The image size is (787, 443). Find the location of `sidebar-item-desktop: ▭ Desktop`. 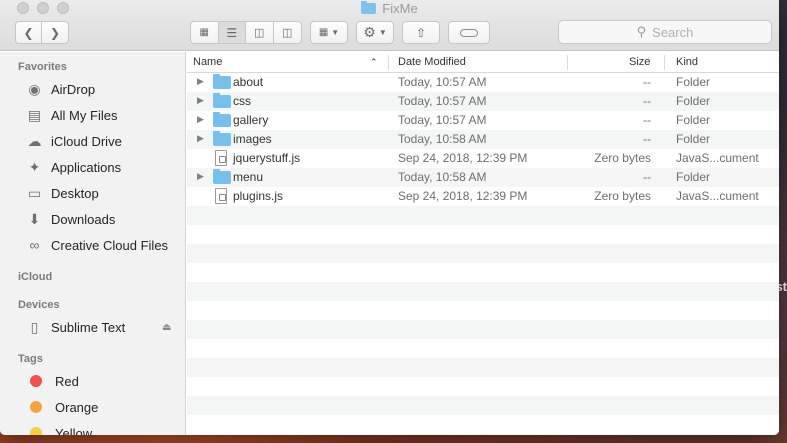

sidebar-item-desktop: ▭ Desktop is located at coordinates (62, 193).